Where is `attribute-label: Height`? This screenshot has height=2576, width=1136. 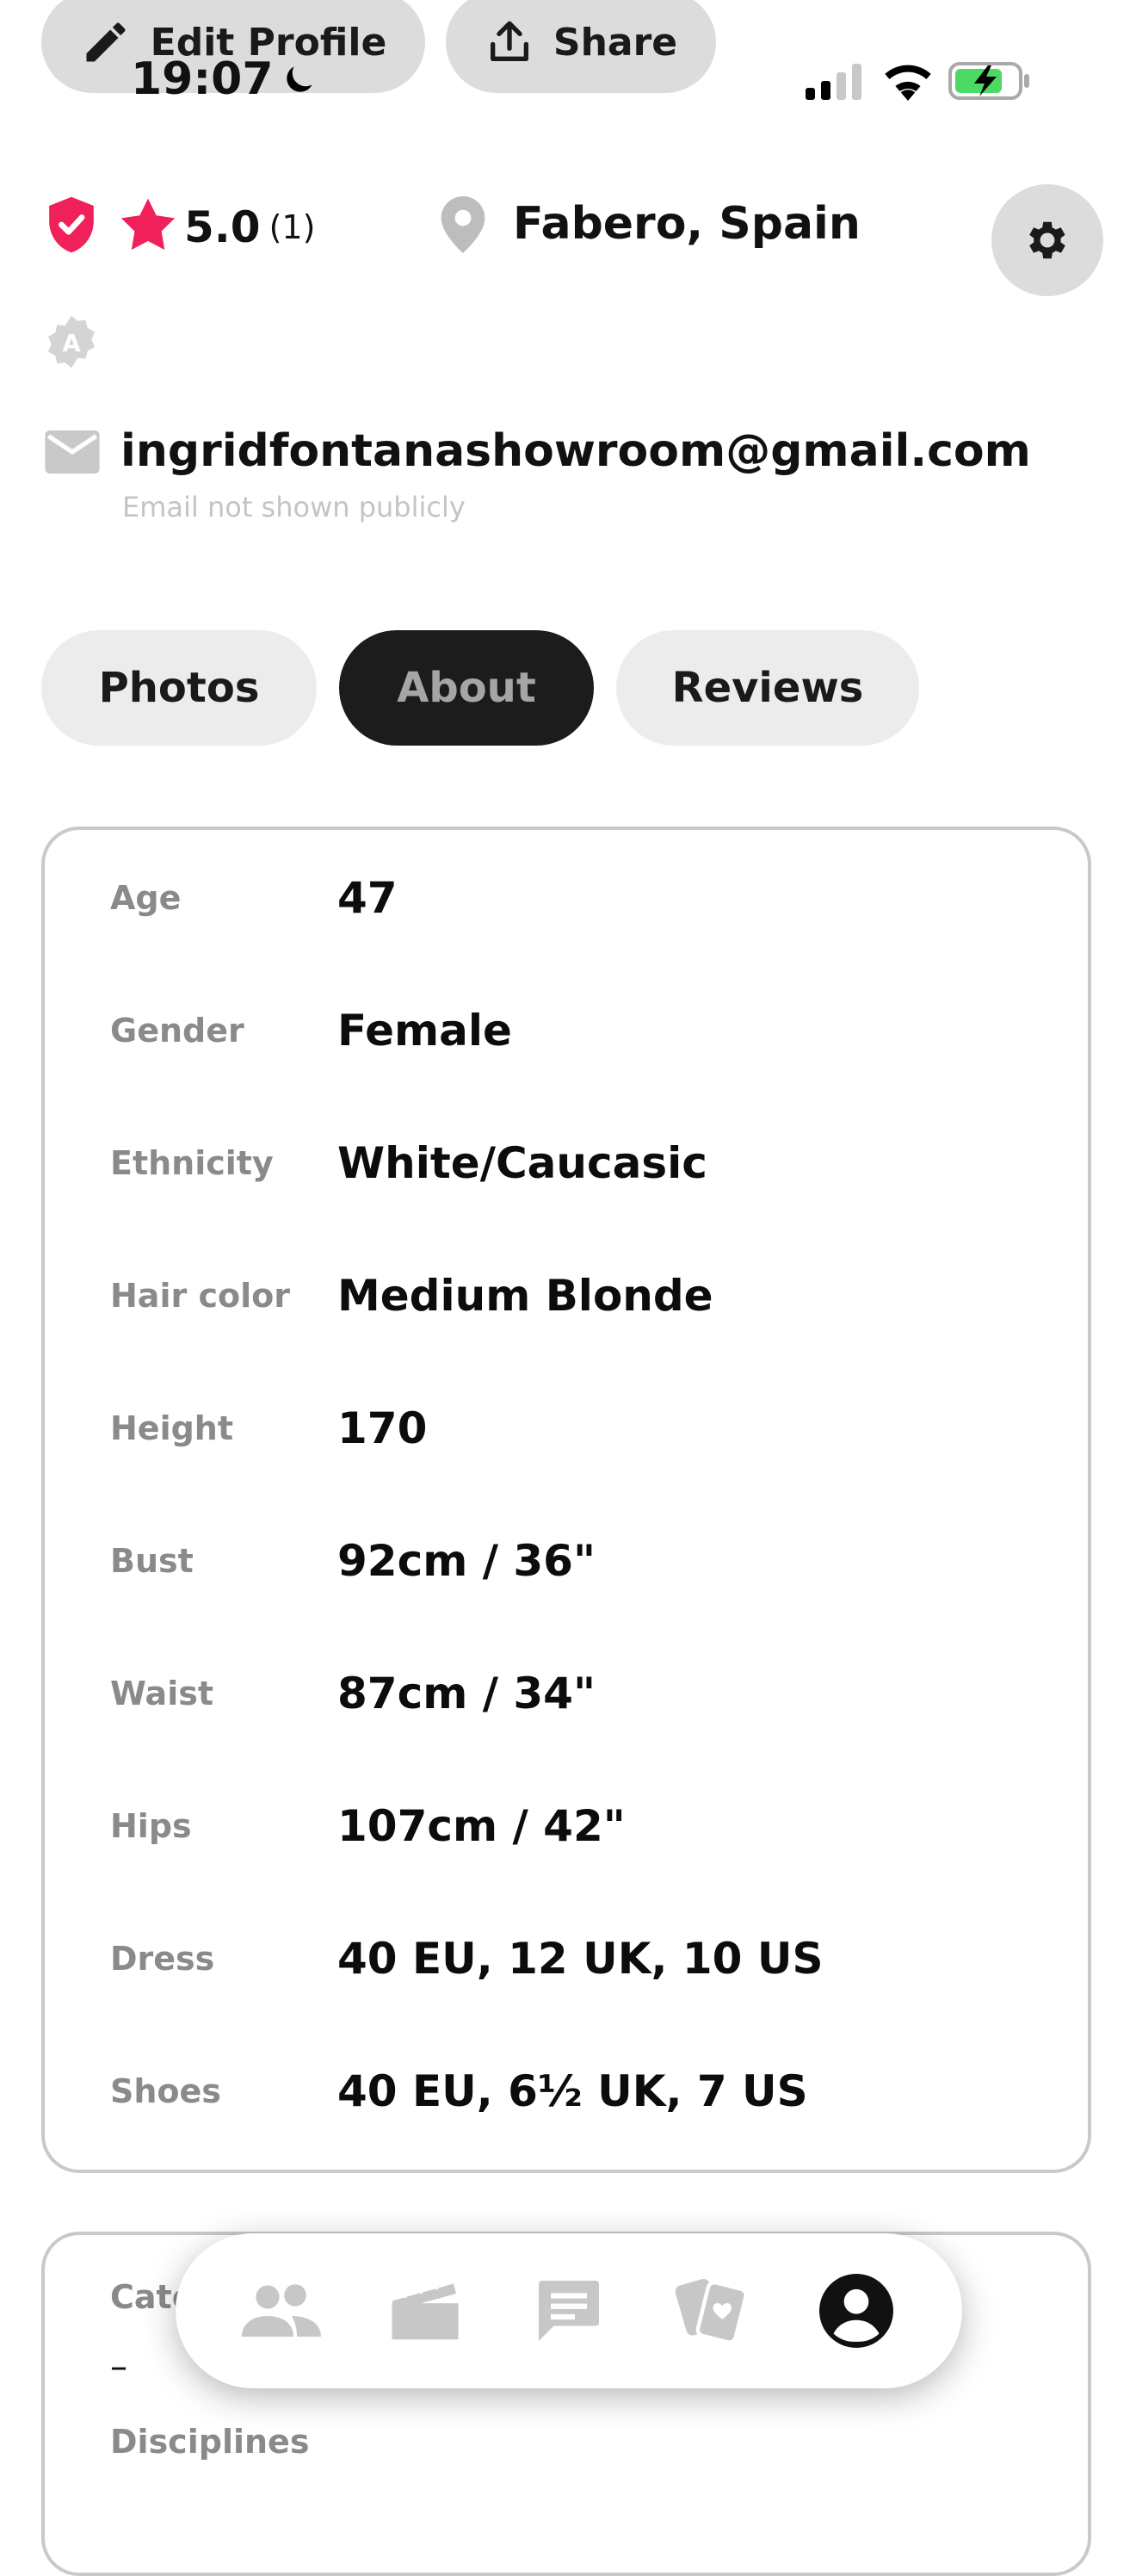
attribute-label: Height is located at coordinates (172, 1428).